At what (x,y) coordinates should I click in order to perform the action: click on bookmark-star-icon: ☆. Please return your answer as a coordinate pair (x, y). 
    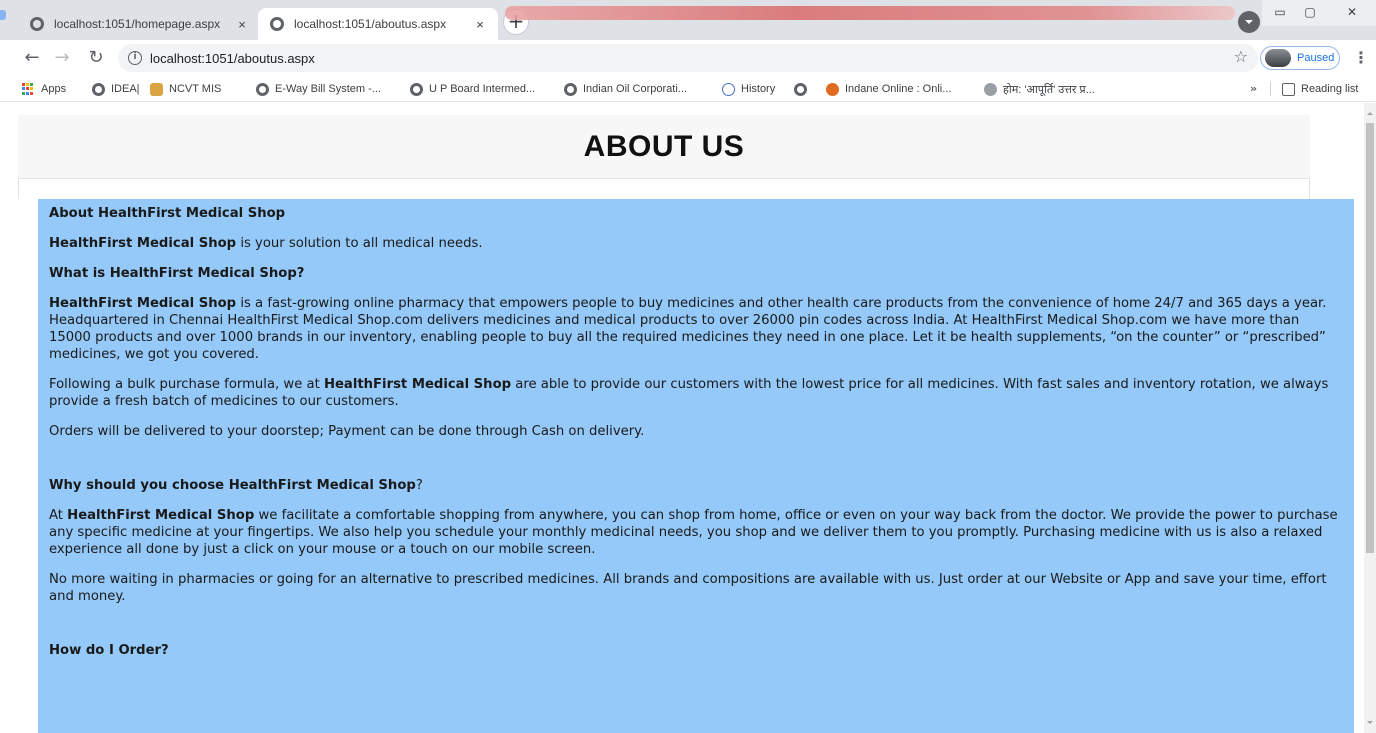
    Looking at the image, I should click on (1241, 57).